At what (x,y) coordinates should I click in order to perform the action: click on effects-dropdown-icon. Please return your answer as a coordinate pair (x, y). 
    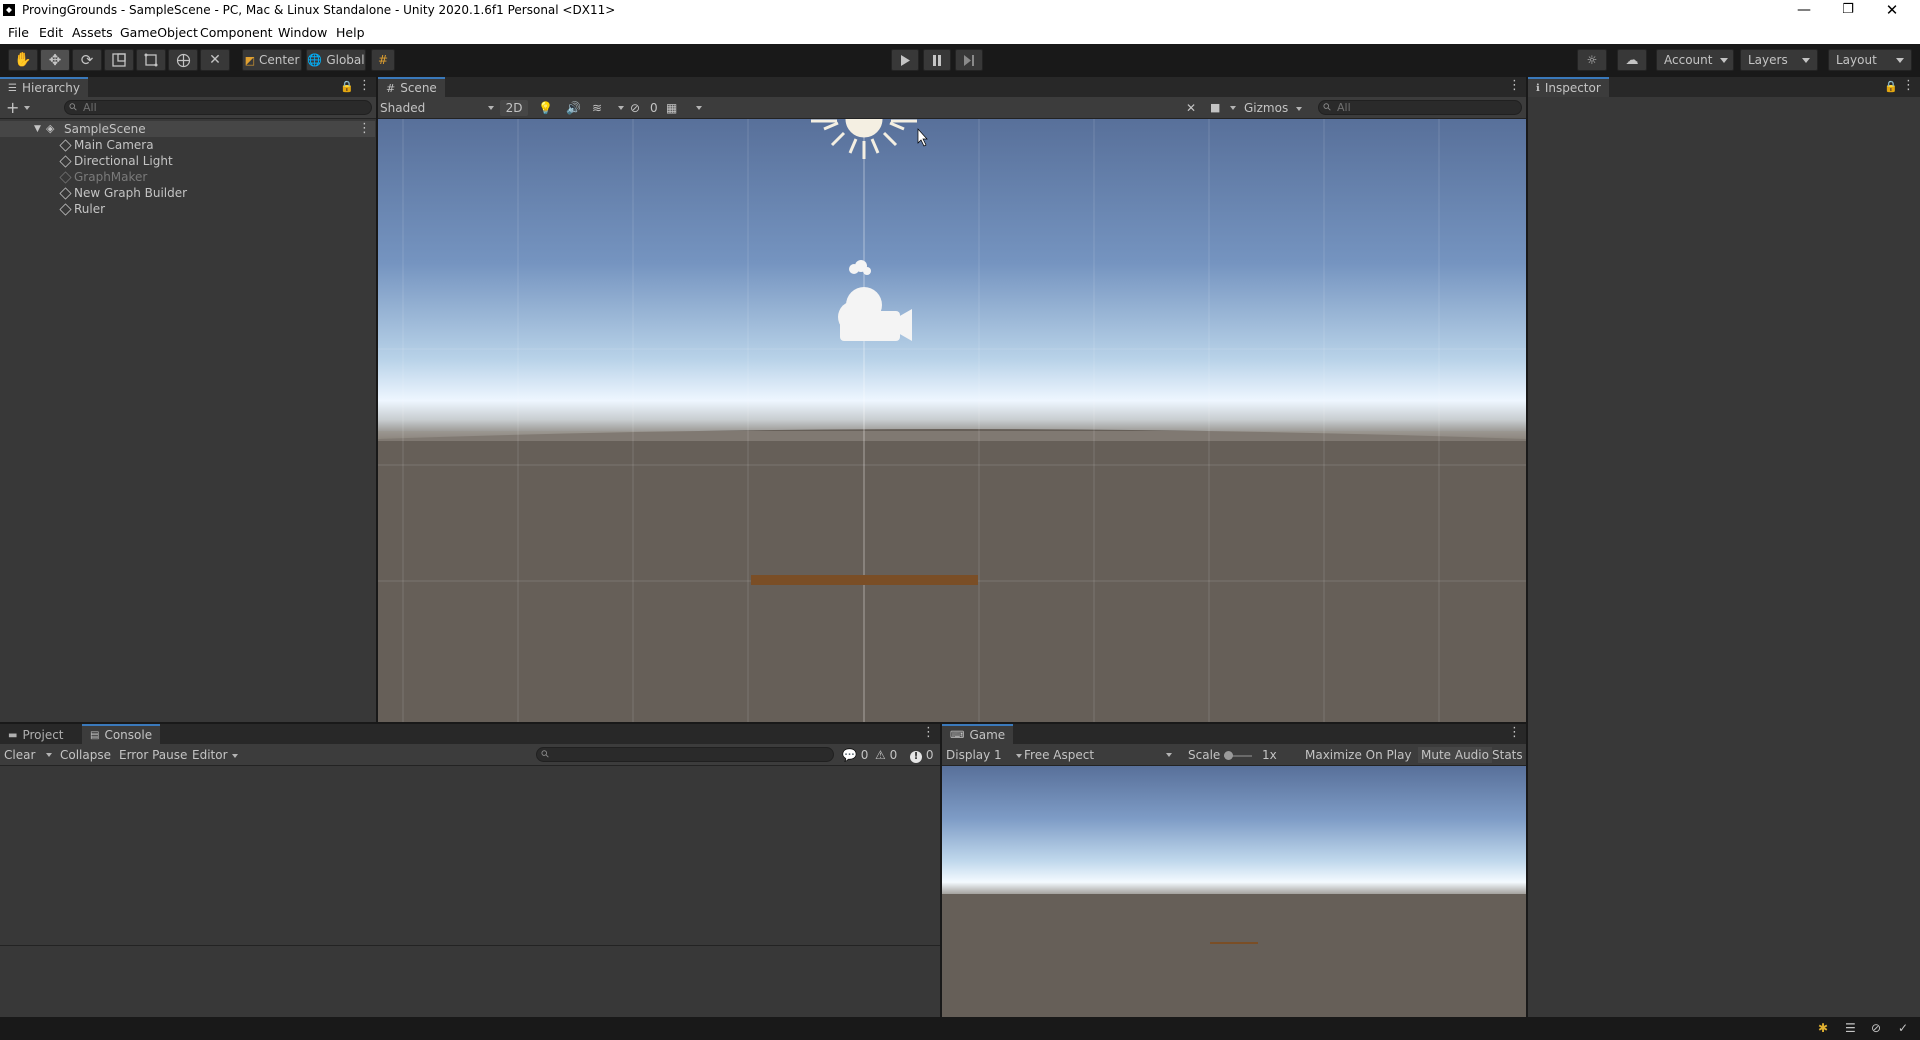
    Looking at the image, I should click on (621, 108).